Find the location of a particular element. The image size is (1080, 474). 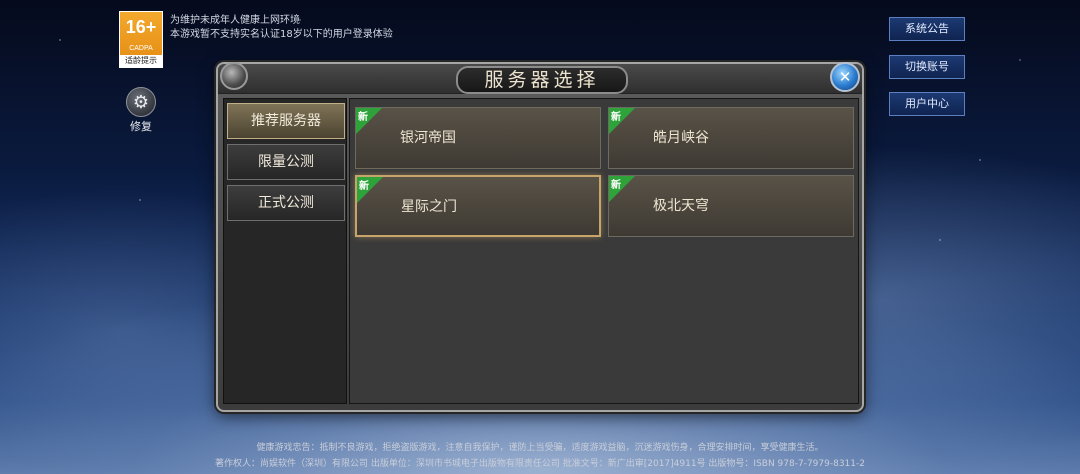

tab-recommended: 推荐服务器 is located at coordinates (286, 121).